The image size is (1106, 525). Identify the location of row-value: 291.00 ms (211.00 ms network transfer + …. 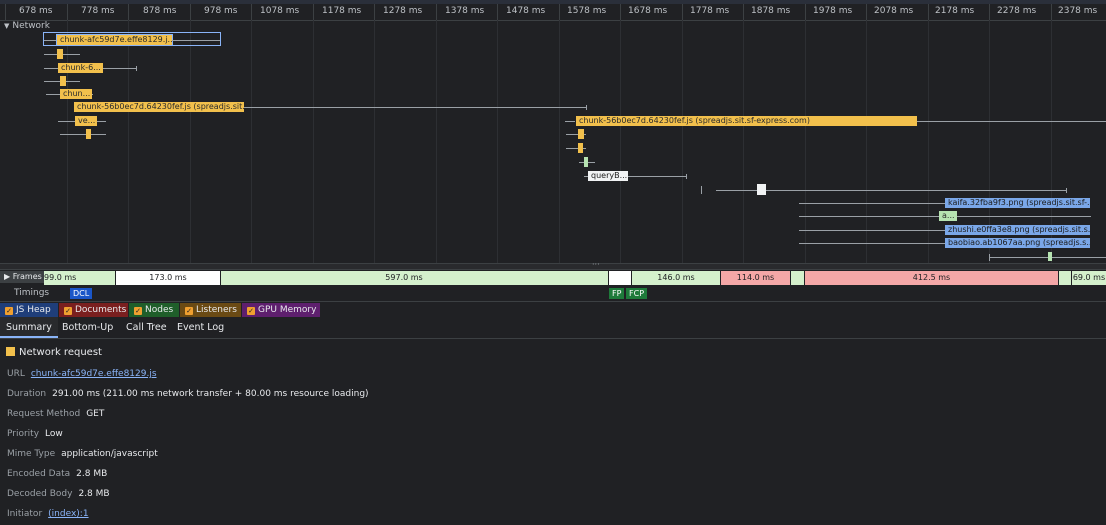
(210, 394).